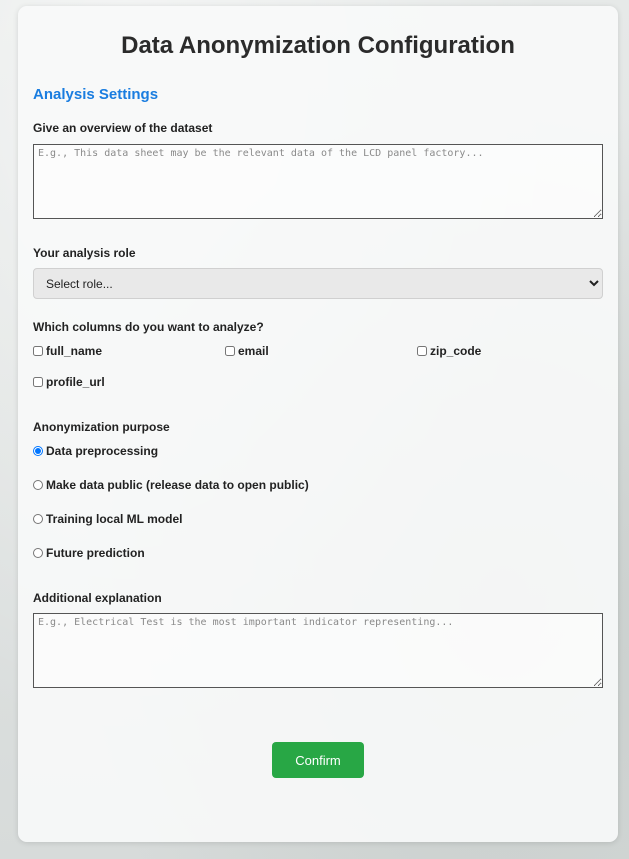  I want to click on purpose-option-preprocessing: Data preprocessing, so click(95, 451).